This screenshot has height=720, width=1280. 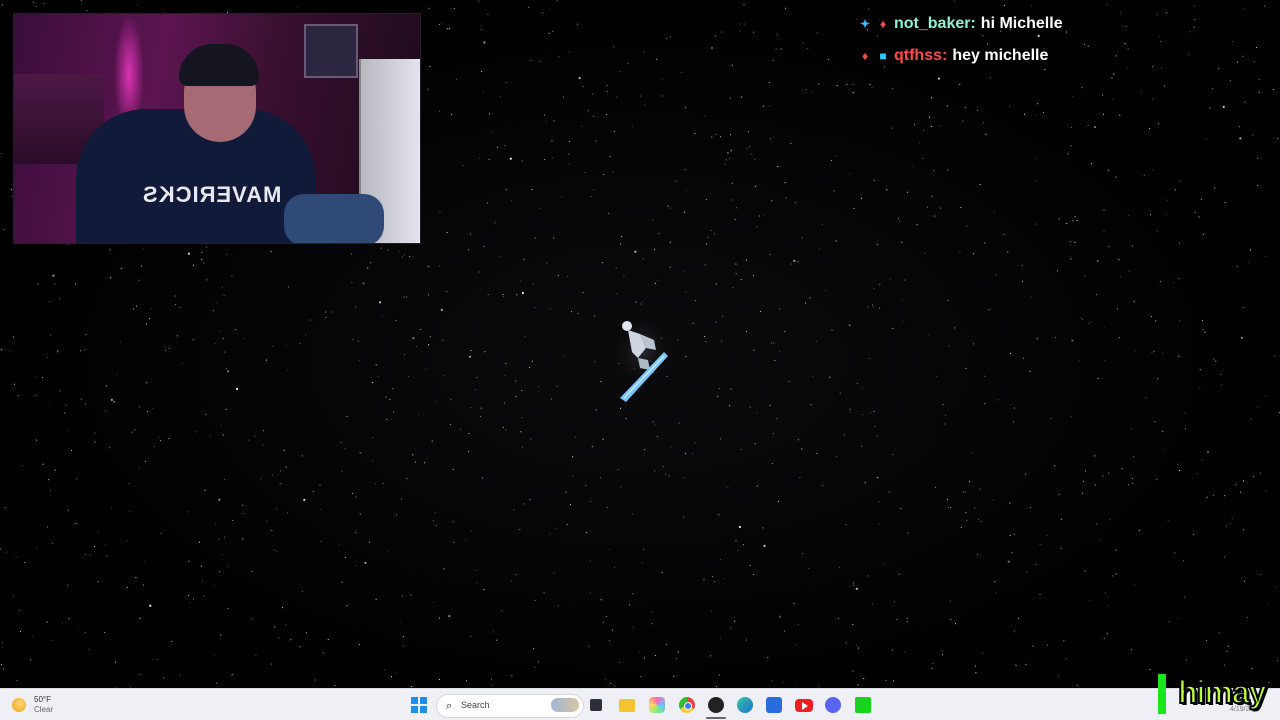 What do you see at coordinates (745, 705) in the screenshot?
I see `edge-icon` at bounding box center [745, 705].